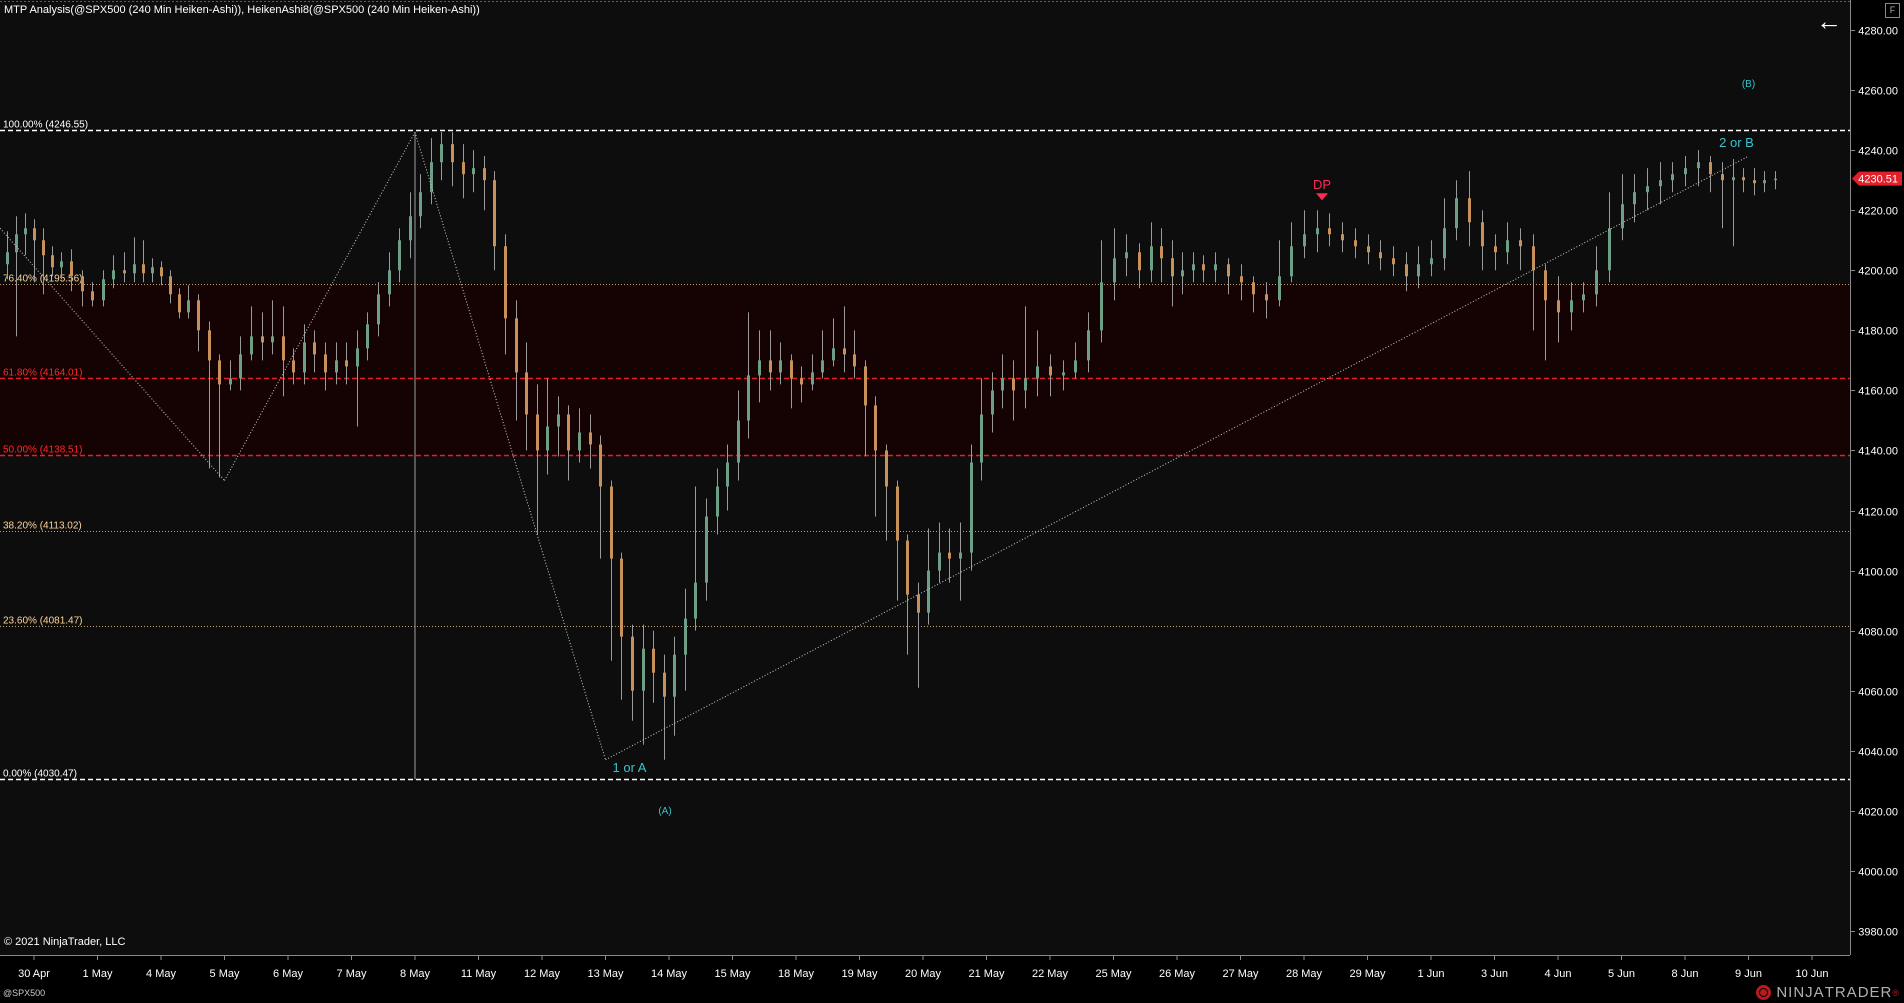 This screenshot has height=1003, width=1904. I want to click on copyright-text: © 2021 NinjaTrader, LLC, so click(65, 942).